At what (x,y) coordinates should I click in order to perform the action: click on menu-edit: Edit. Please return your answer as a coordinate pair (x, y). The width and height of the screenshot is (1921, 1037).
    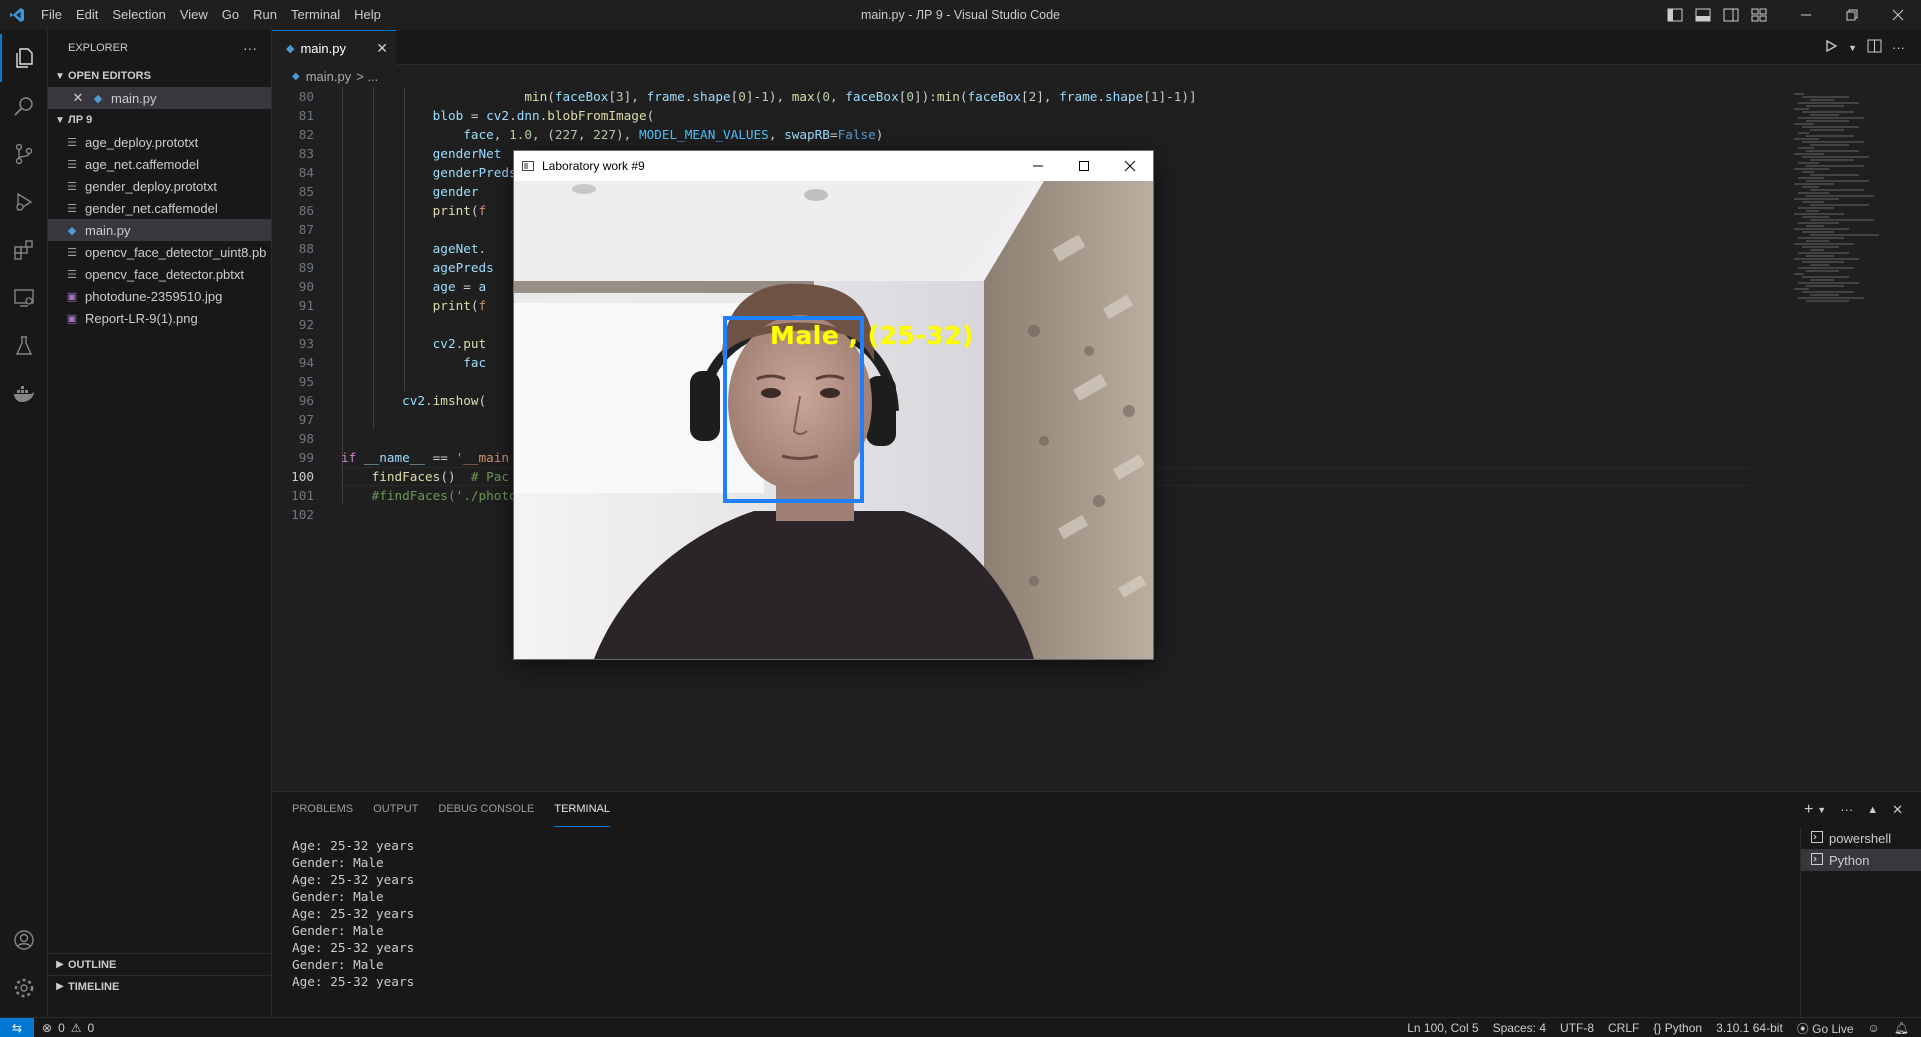
    Looking at the image, I should click on (87, 15).